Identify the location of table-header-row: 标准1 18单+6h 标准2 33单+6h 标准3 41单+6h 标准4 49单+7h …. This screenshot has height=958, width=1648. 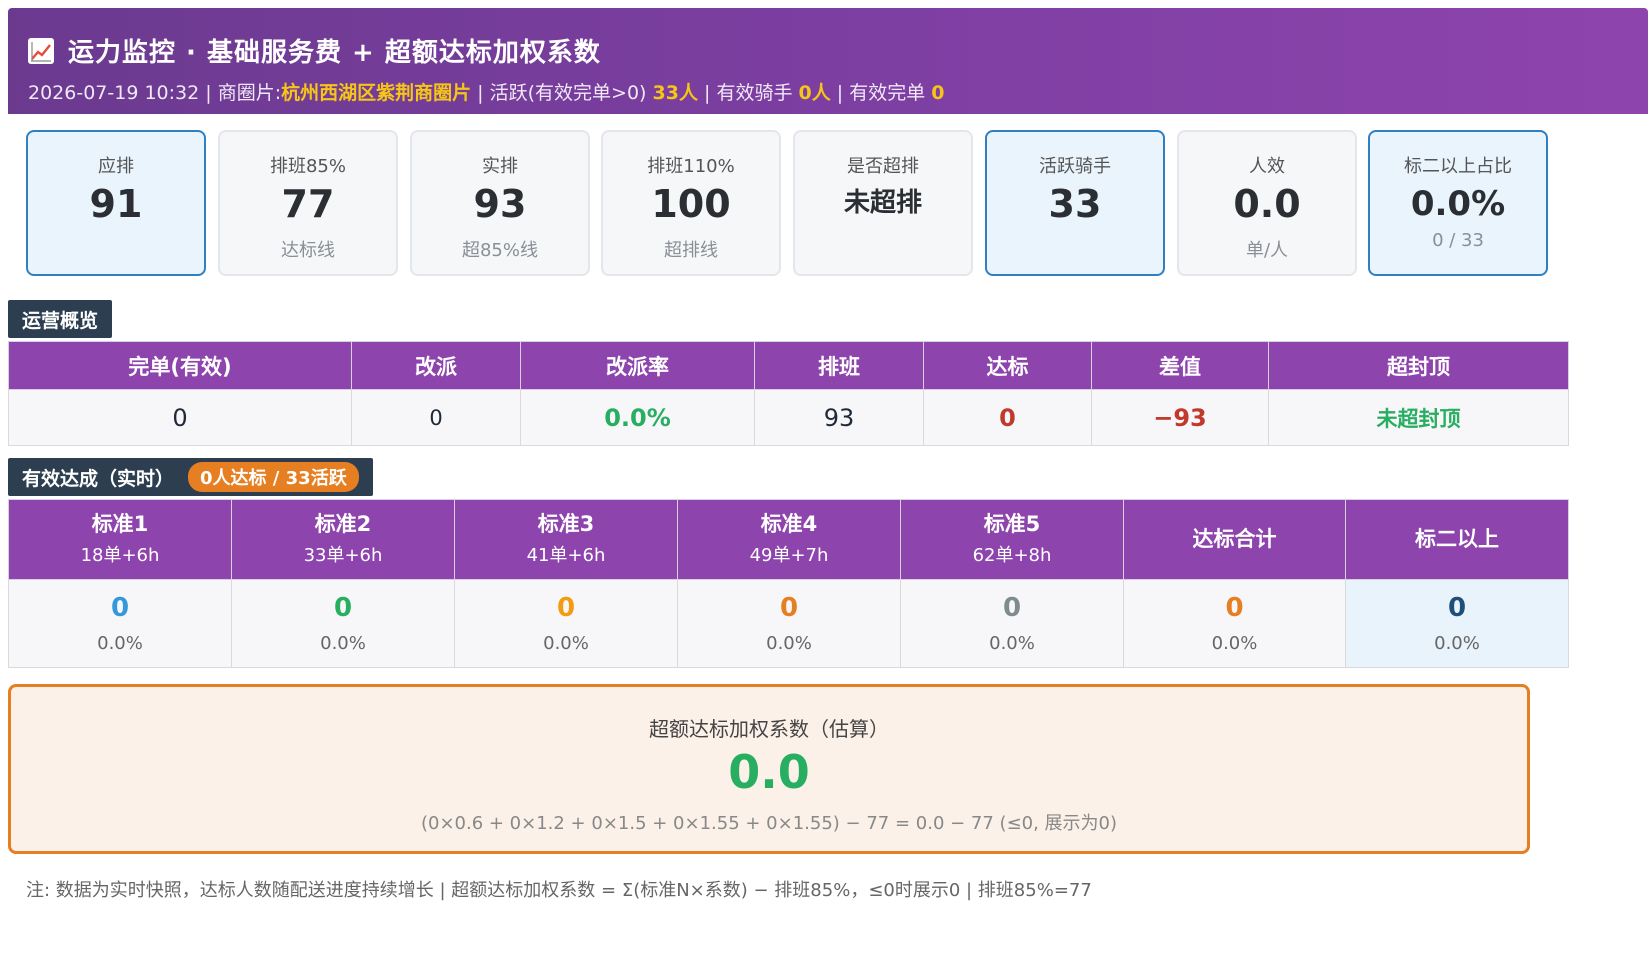
(788, 539).